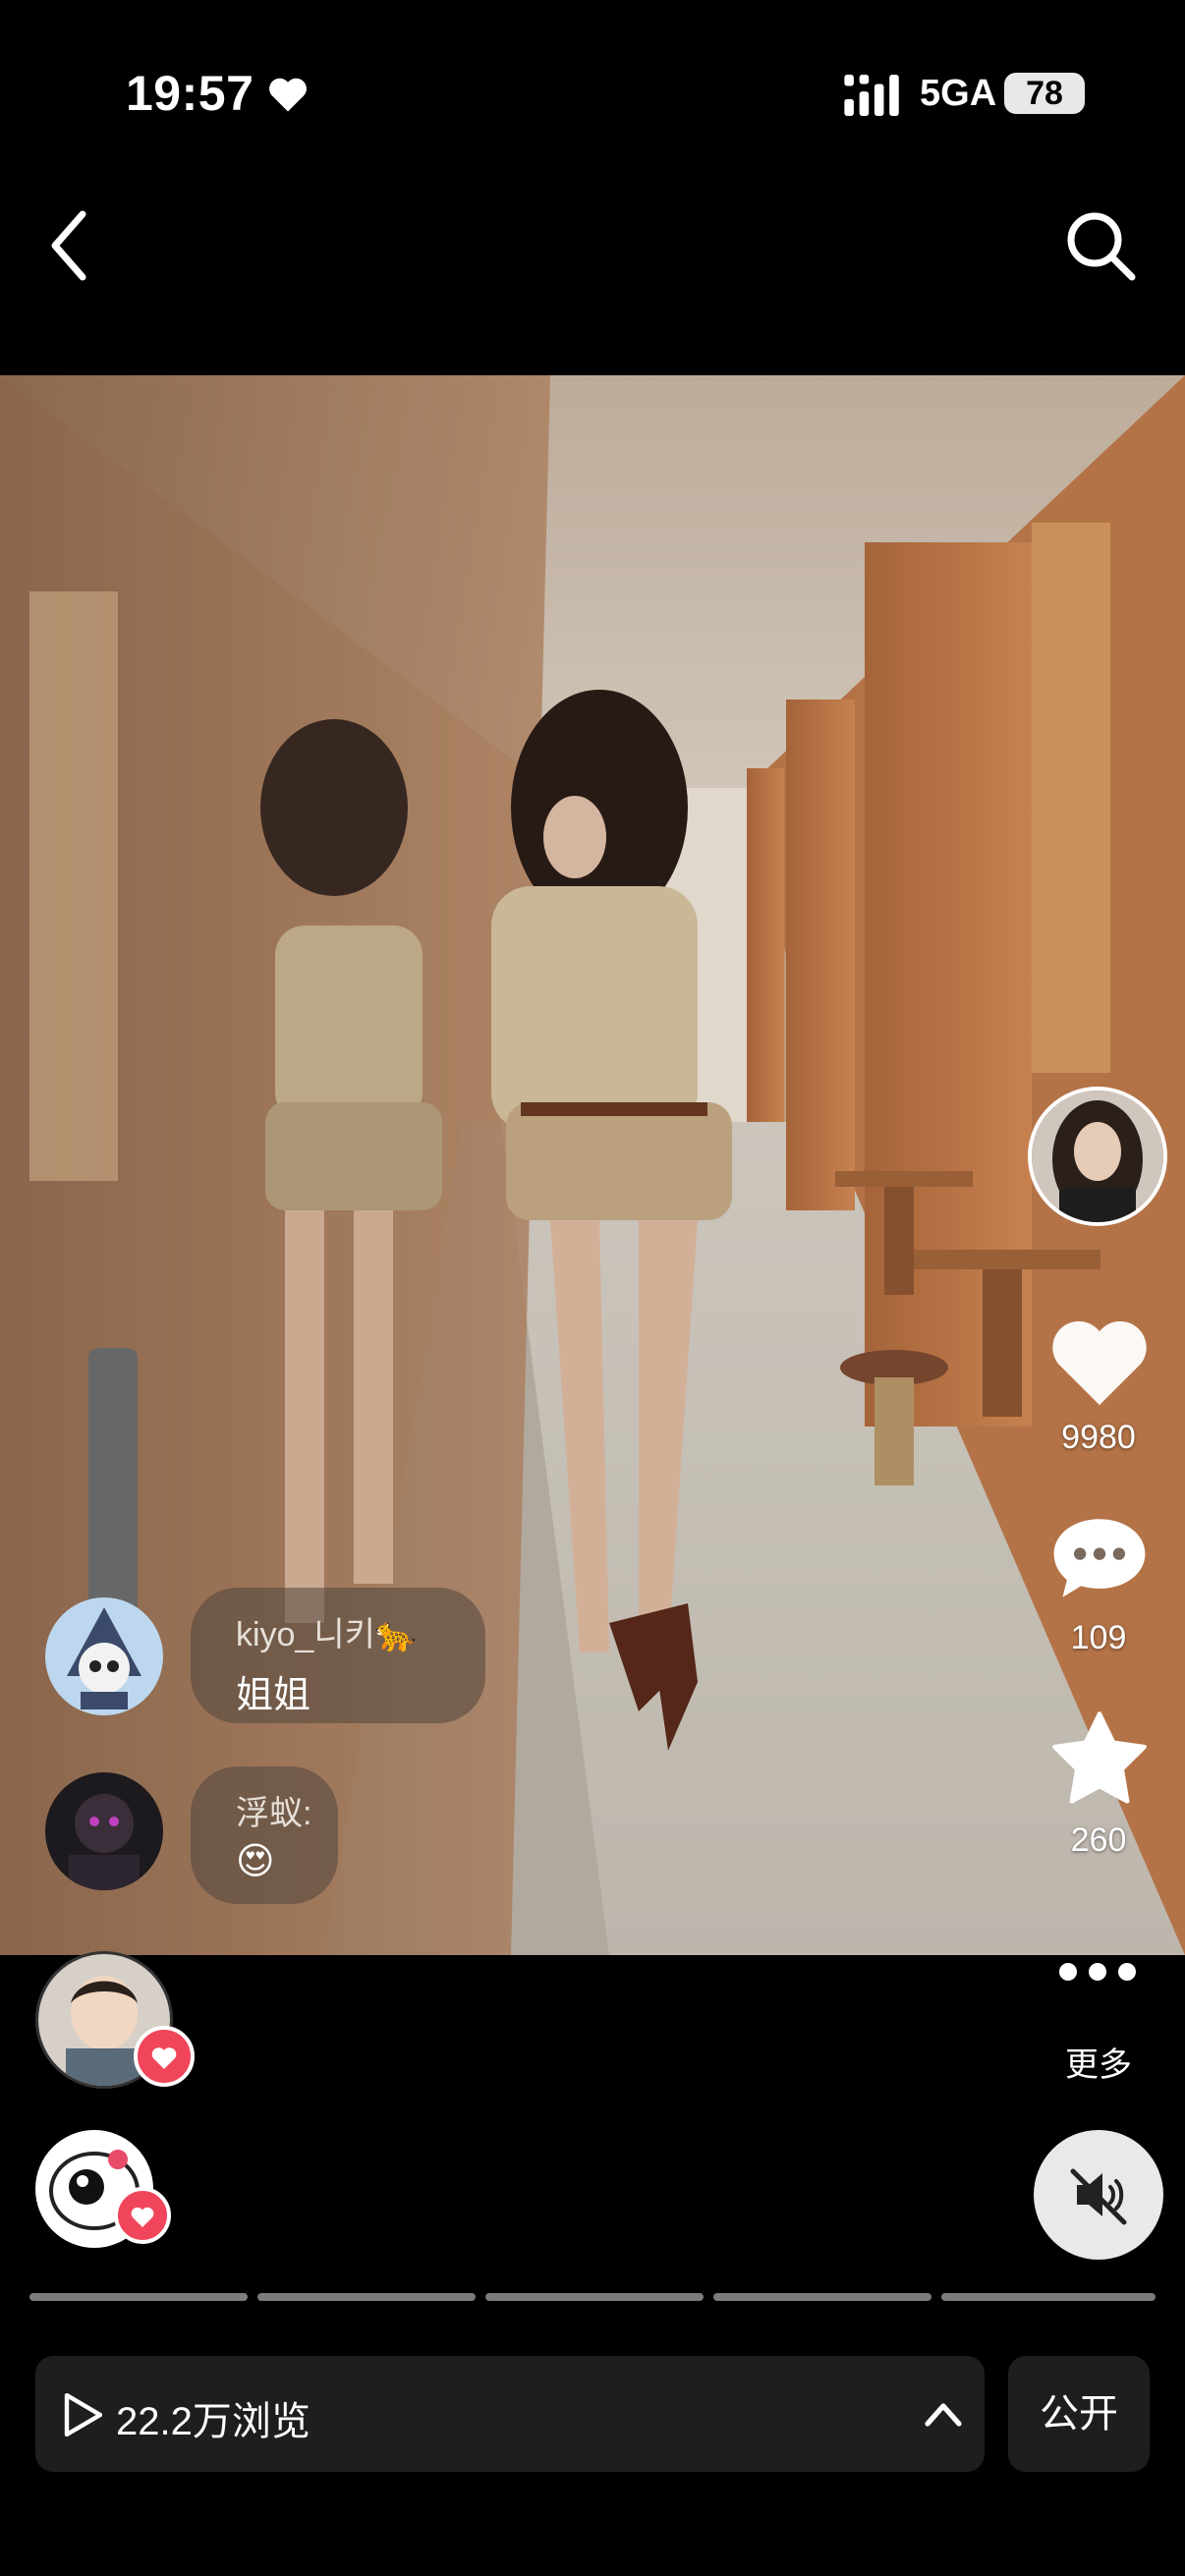 Image resolution: width=1185 pixels, height=2576 pixels. Describe the element at coordinates (1100, 245) in the screenshot. I see `search-button` at that location.